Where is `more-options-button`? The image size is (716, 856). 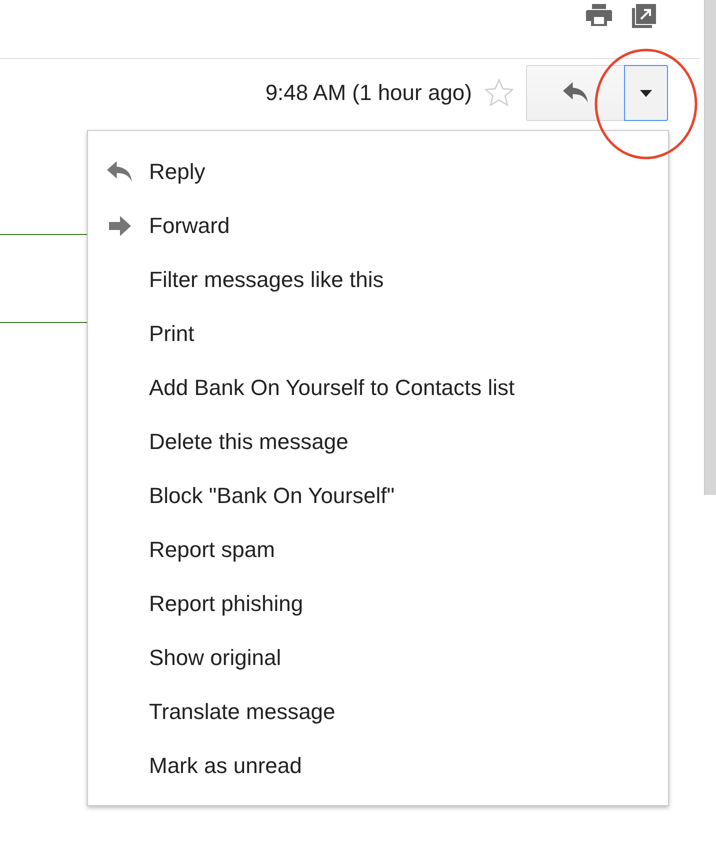
more-options-button is located at coordinates (646, 93).